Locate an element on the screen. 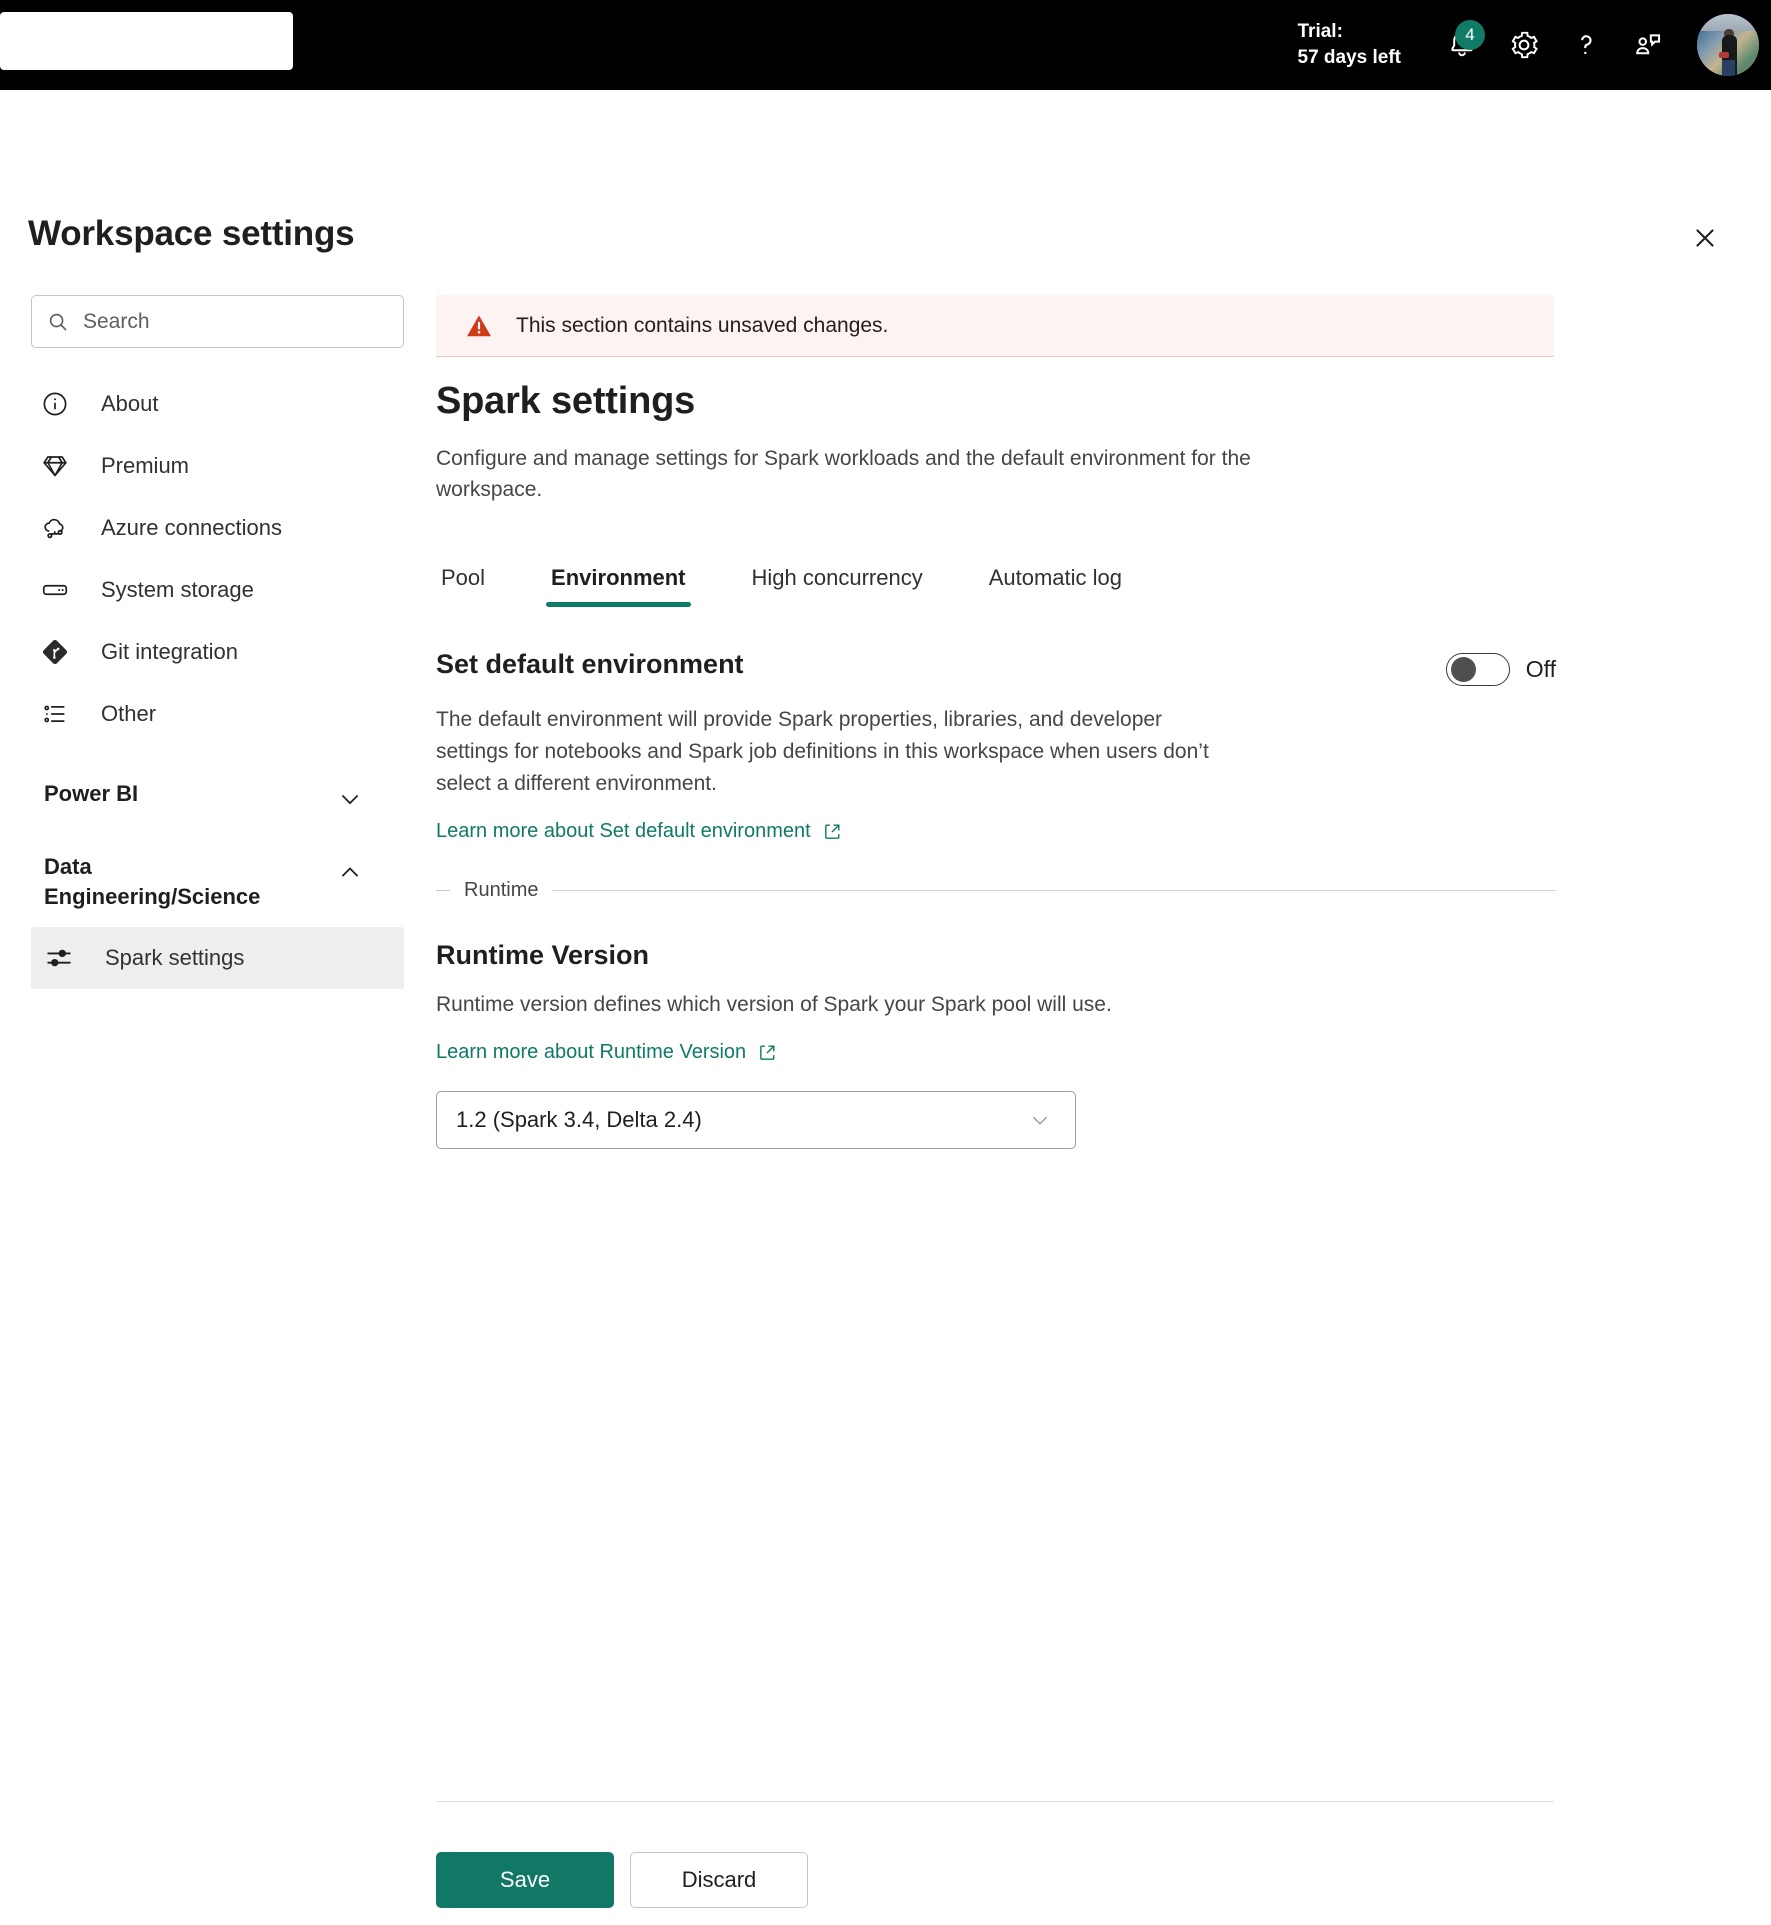 The height and width of the screenshot is (1925, 1771). toggle-state-label: Off is located at coordinates (1540, 669).